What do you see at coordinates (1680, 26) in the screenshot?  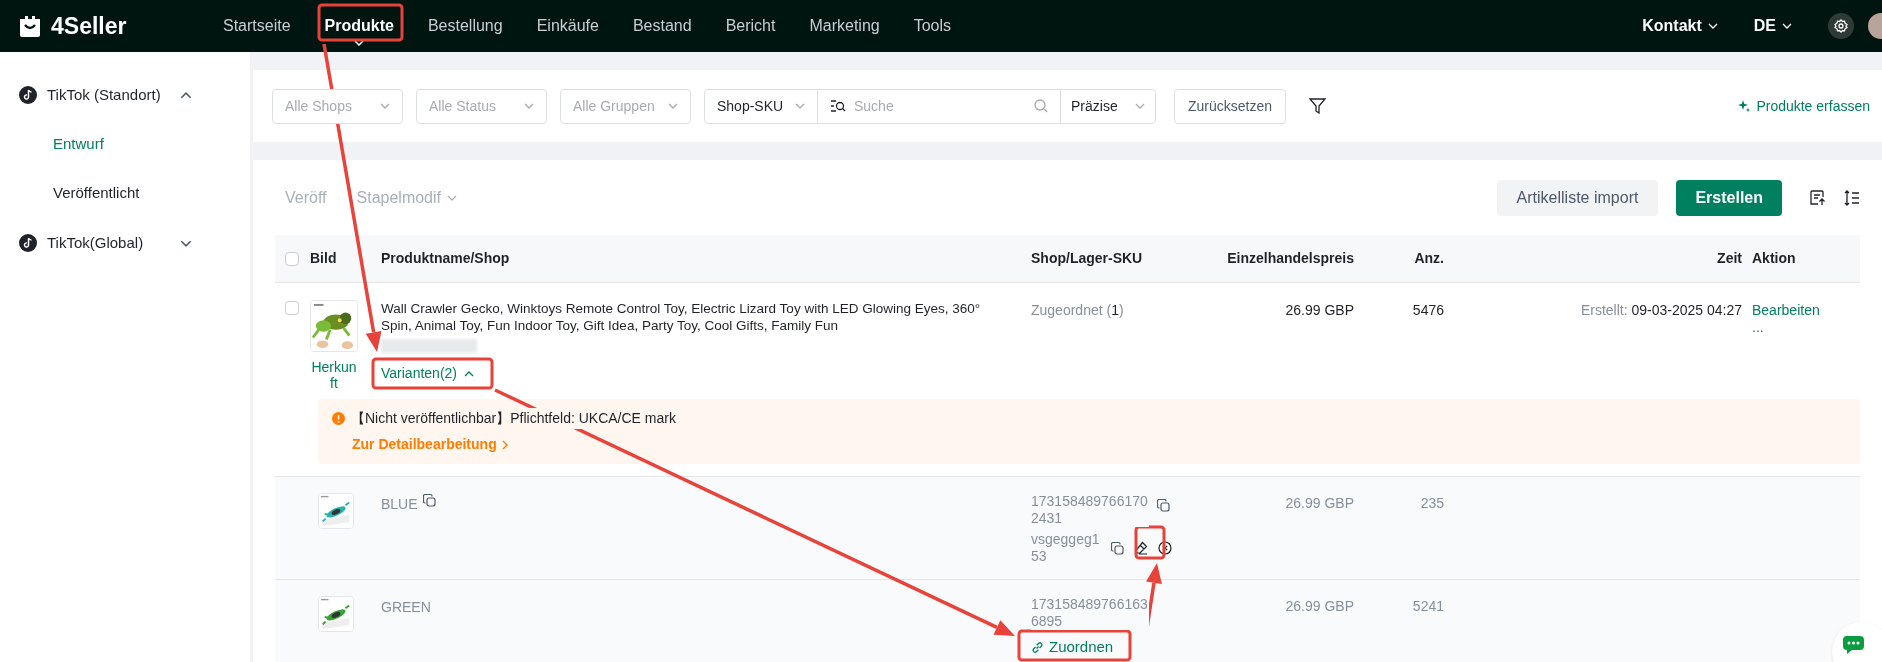 I see `contact-menu: Kontakt` at bounding box center [1680, 26].